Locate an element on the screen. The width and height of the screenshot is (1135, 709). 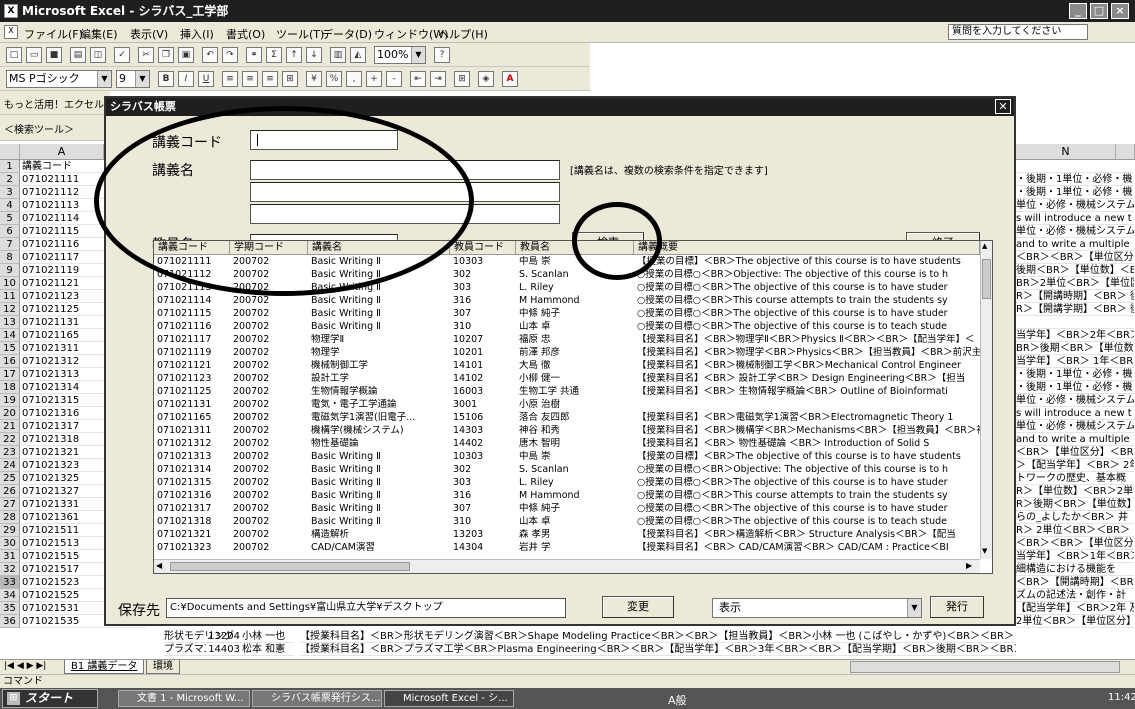
align-right-icon: ≡ is located at coordinates (270, 79).